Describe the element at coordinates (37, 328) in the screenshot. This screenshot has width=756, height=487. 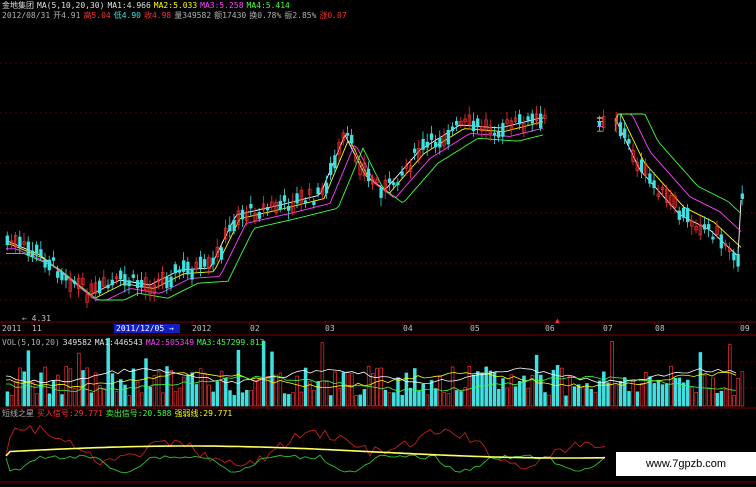
I see `axis-label: 11` at that location.